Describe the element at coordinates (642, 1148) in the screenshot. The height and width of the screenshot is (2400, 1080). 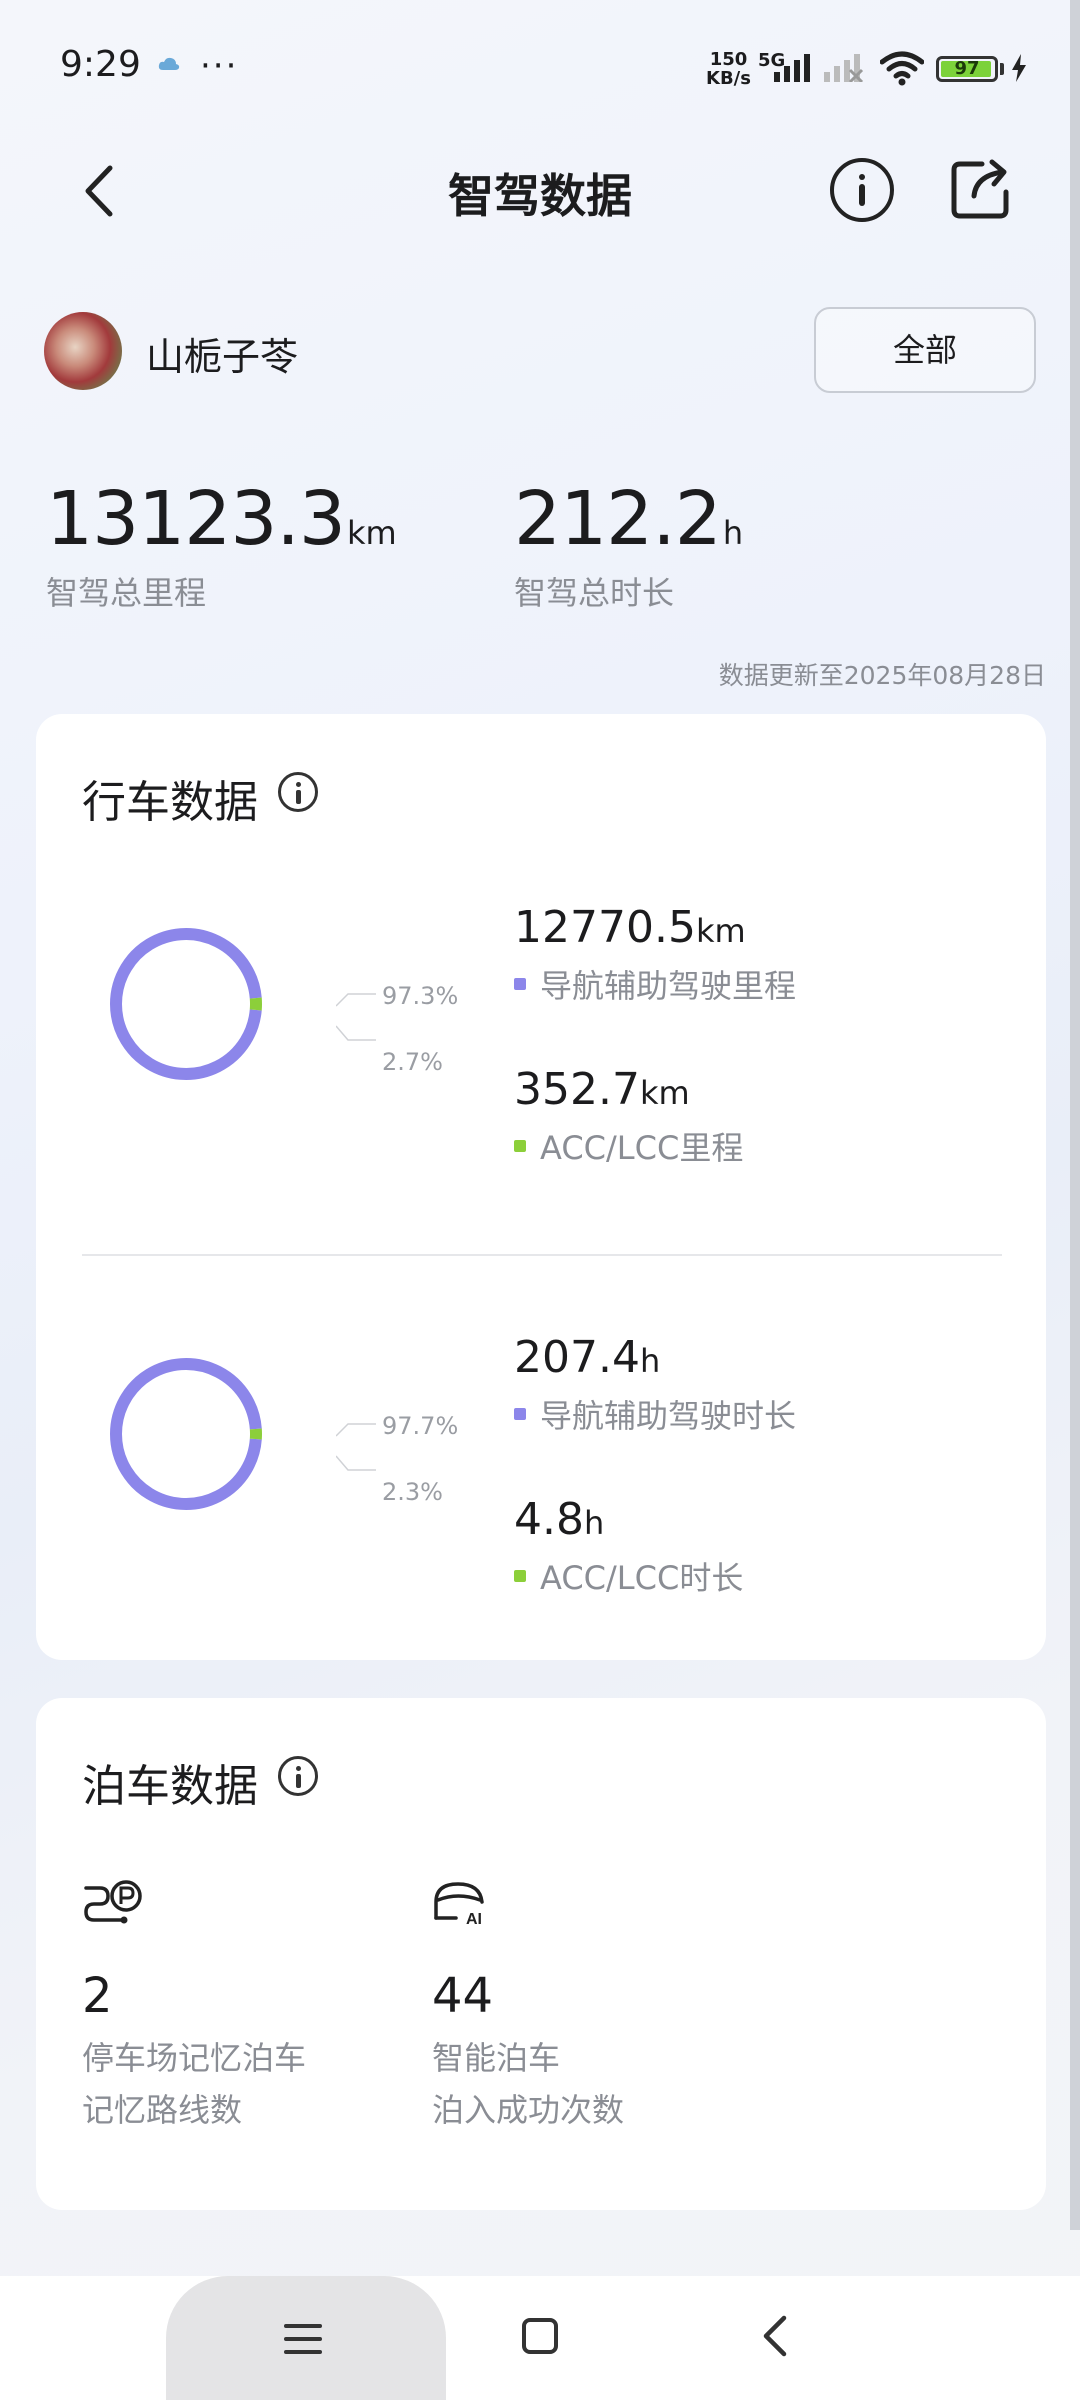
I see `acc-mileage-label: ACC/LCC里程` at that location.